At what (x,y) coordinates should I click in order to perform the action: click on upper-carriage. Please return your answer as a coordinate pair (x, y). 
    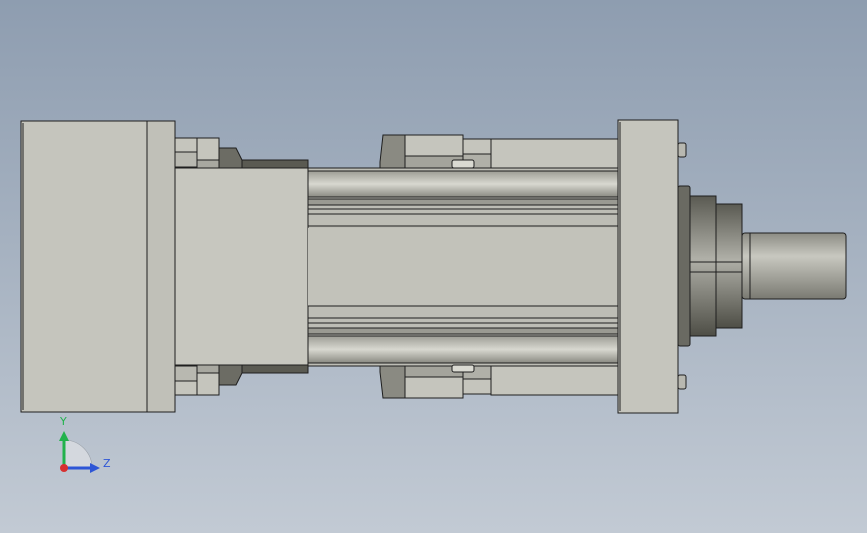
    Looking at the image, I should click on (500, 151).